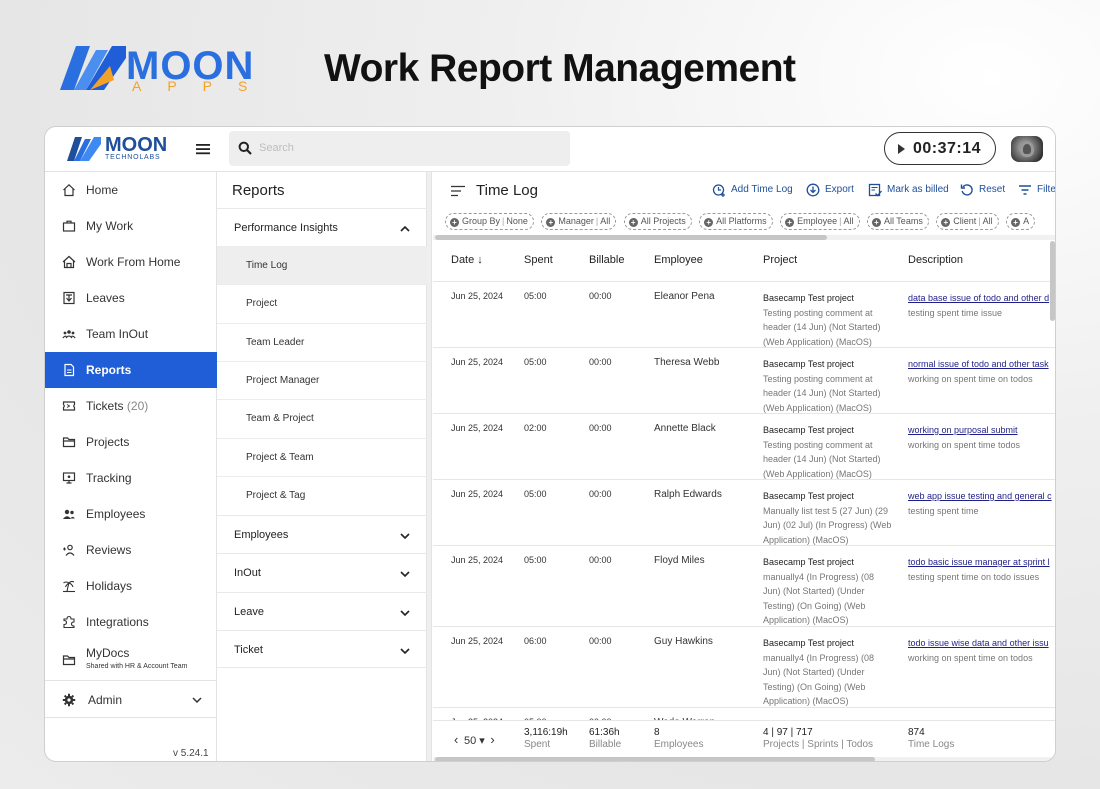 This screenshot has height=789, width=1100. What do you see at coordinates (943, 510) in the screenshot?
I see `description-text: testing spent time` at bounding box center [943, 510].